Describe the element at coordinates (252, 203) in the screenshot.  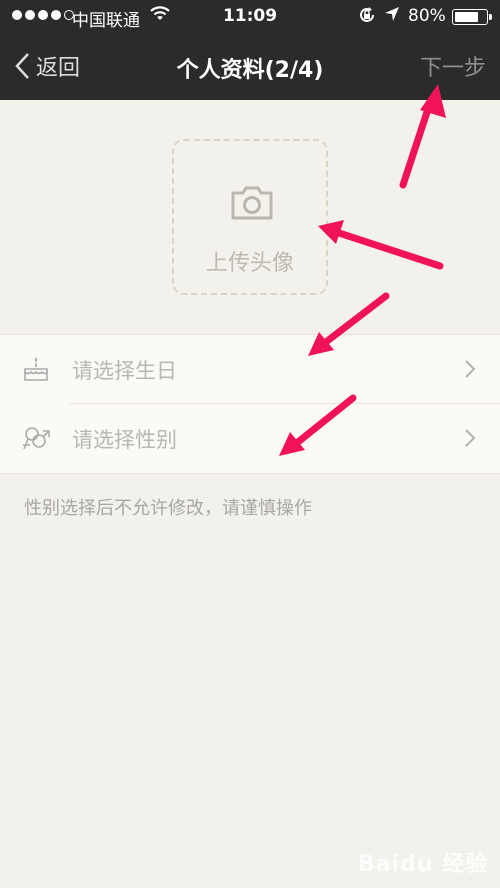
I see `camera-icon` at that location.